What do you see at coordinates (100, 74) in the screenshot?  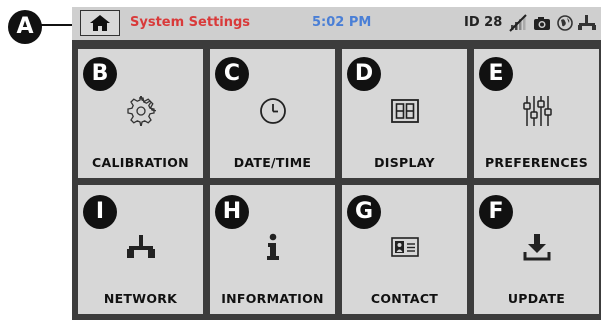 I see `callout-b-badge: B` at bounding box center [100, 74].